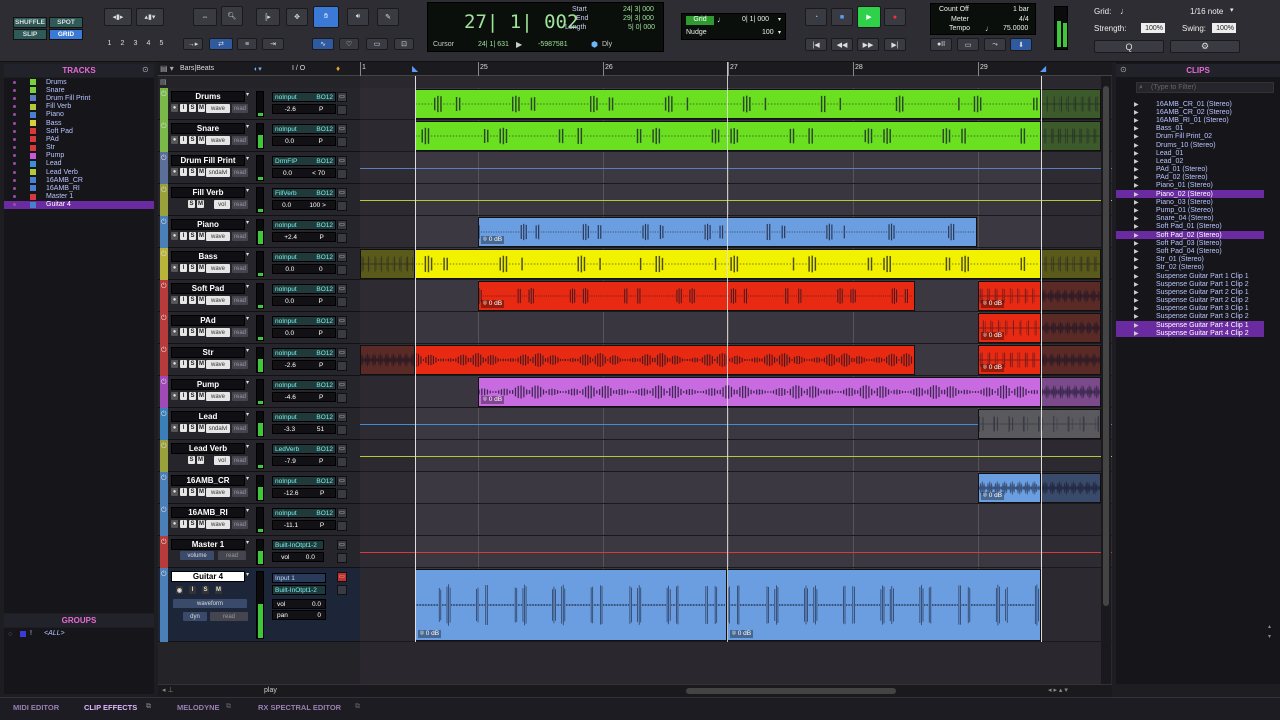 This screenshot has width=1280, height=720. What do you see at coordinates (304, 449) in the screenshot?
I see `track-io-selector: LedVerb BO12` at bounding box center [304, 449].